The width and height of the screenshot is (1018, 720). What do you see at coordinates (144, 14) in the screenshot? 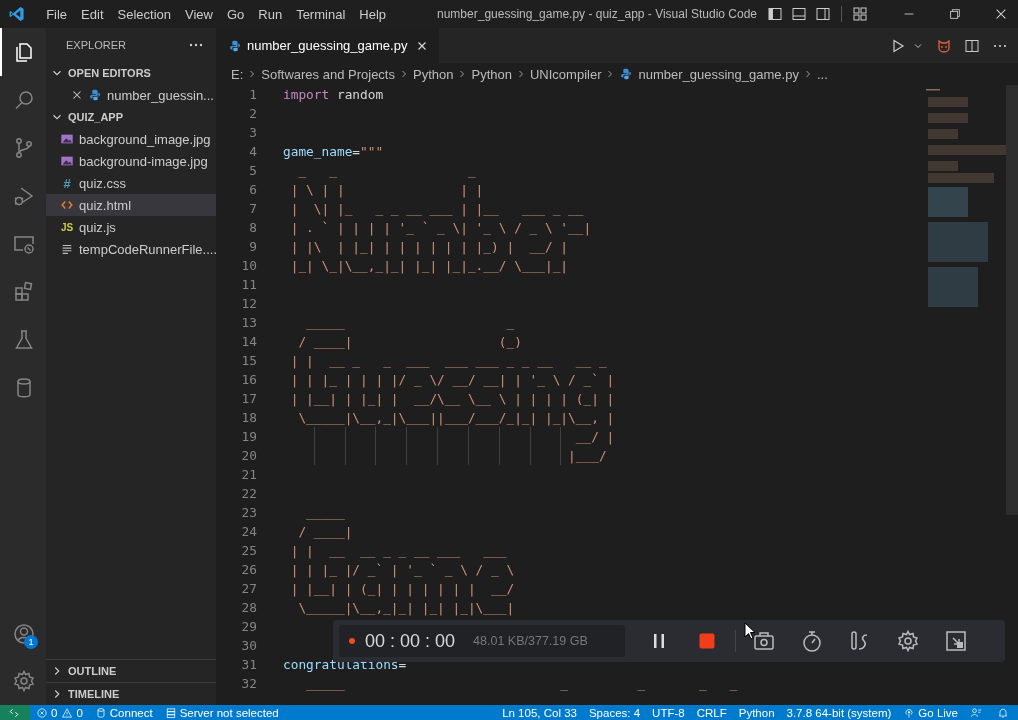
I see `menu-item: Selection` at bounding box center [144, 14].